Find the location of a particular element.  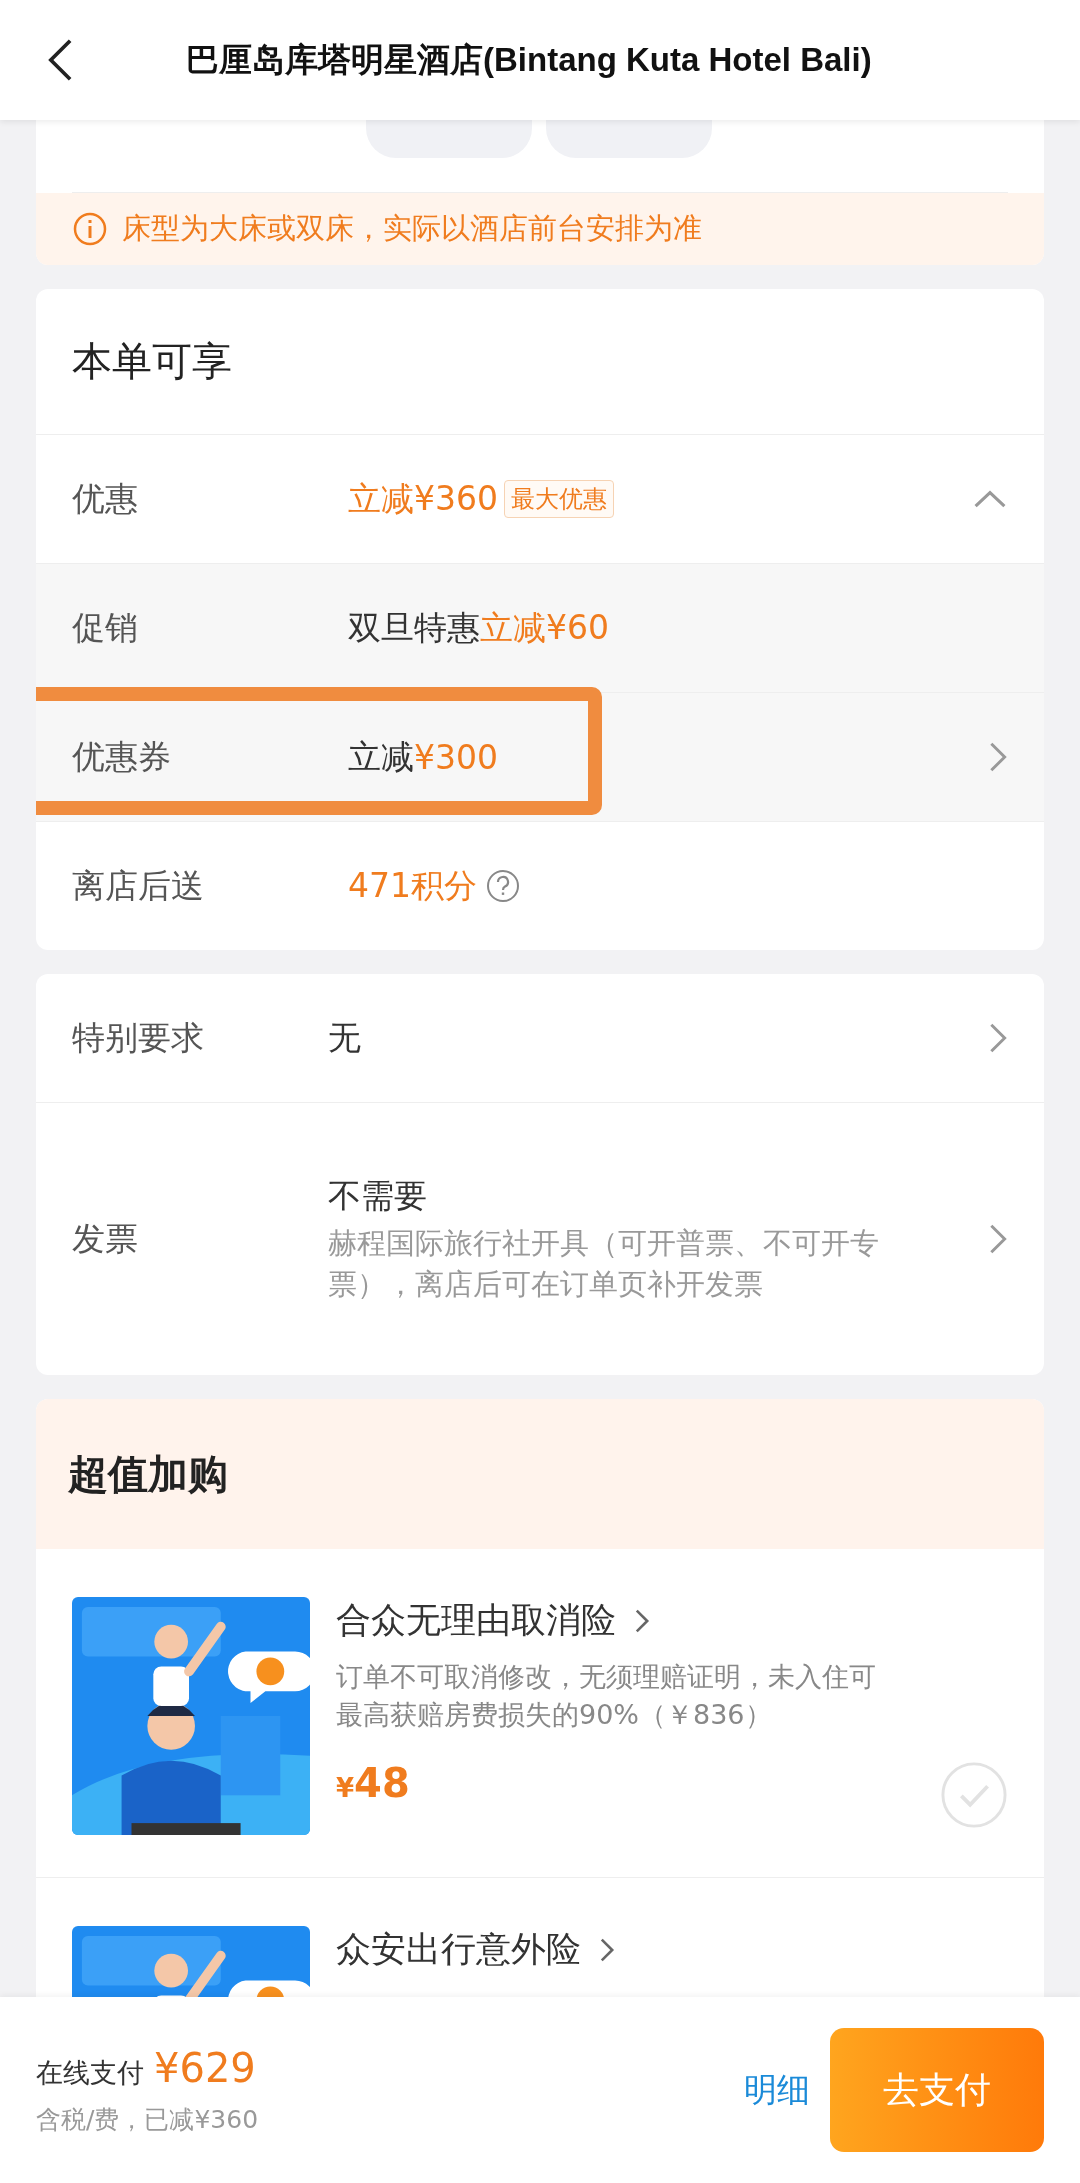

info-icon is located at coordinates (90, 229).